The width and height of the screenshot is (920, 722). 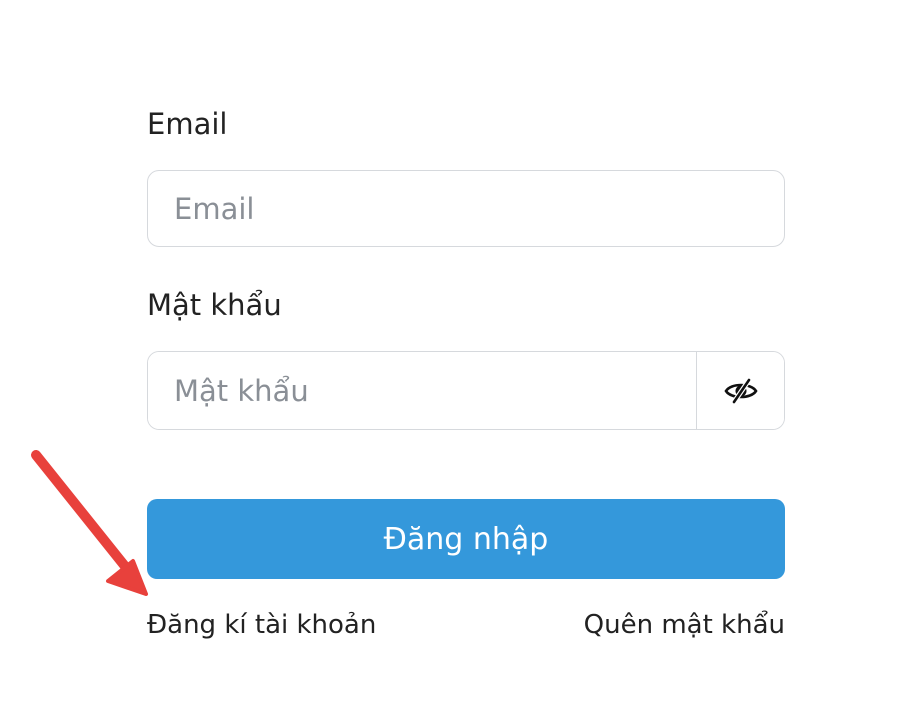 I want to click on email-input, so click(x=466, y=208).